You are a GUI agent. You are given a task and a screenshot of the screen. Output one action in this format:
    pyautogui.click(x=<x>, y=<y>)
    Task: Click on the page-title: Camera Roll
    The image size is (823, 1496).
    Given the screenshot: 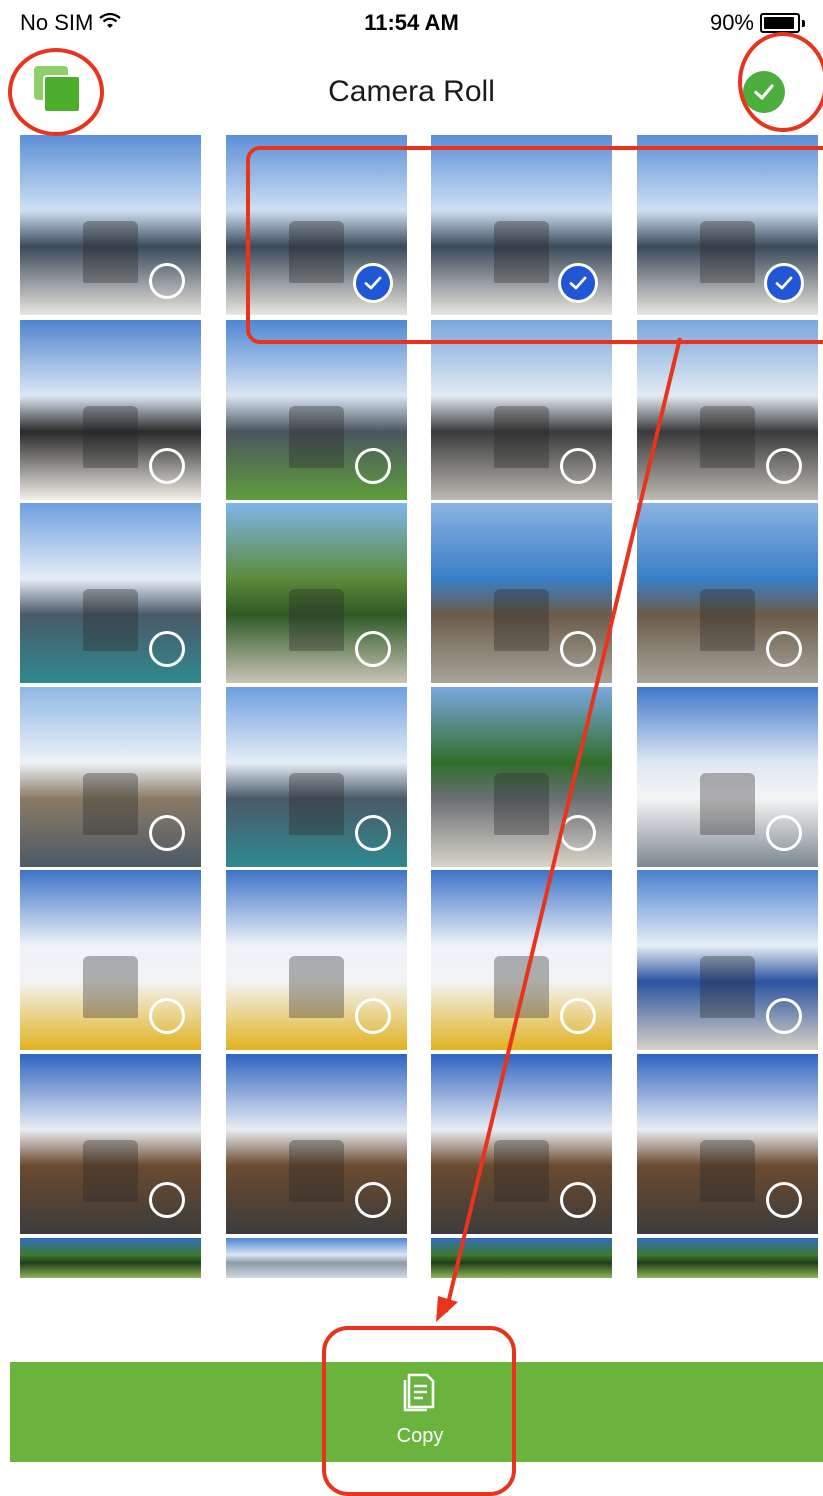 What is the action you would take?
    pyautogui.click(x=411, y=91)
    